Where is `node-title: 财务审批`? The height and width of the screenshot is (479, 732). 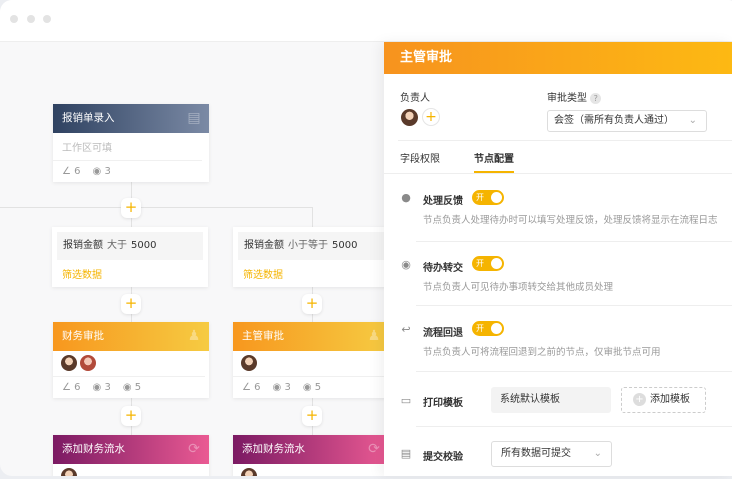
node-title: 财务审批 is located at coordinates (83, 336).